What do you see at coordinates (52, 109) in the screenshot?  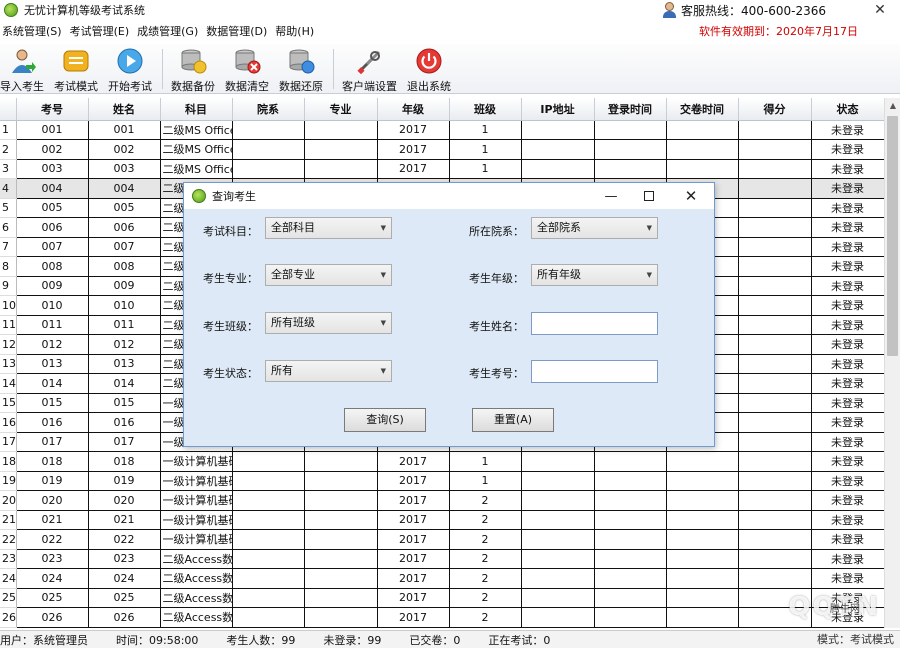 I see `column-header: 考号` at bounding box center [52, 109].